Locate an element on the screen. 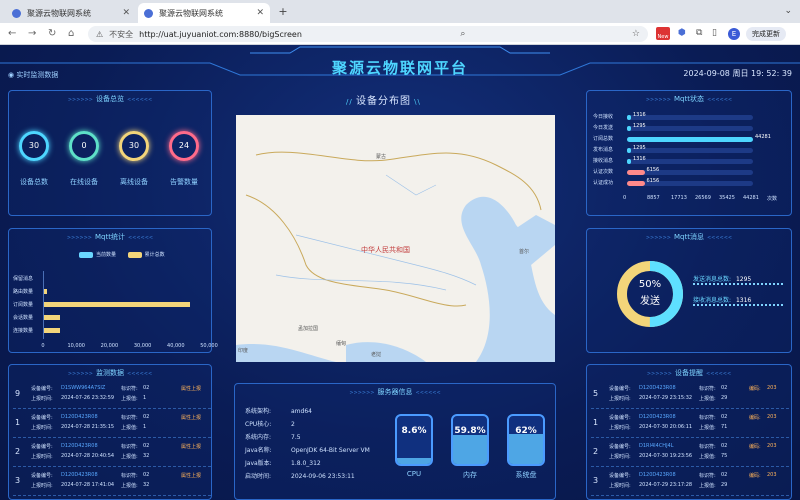  gauge-percent: 8.6% is located at coordinates (414, 431).